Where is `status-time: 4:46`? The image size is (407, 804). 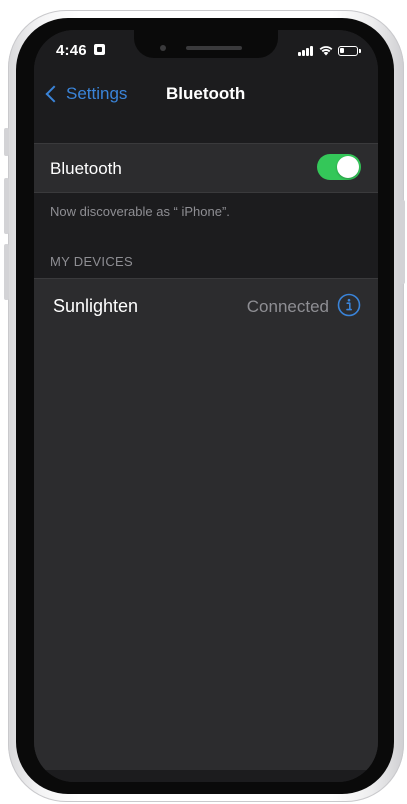 status-time: 4:46 is located at coordinates (71, 50).